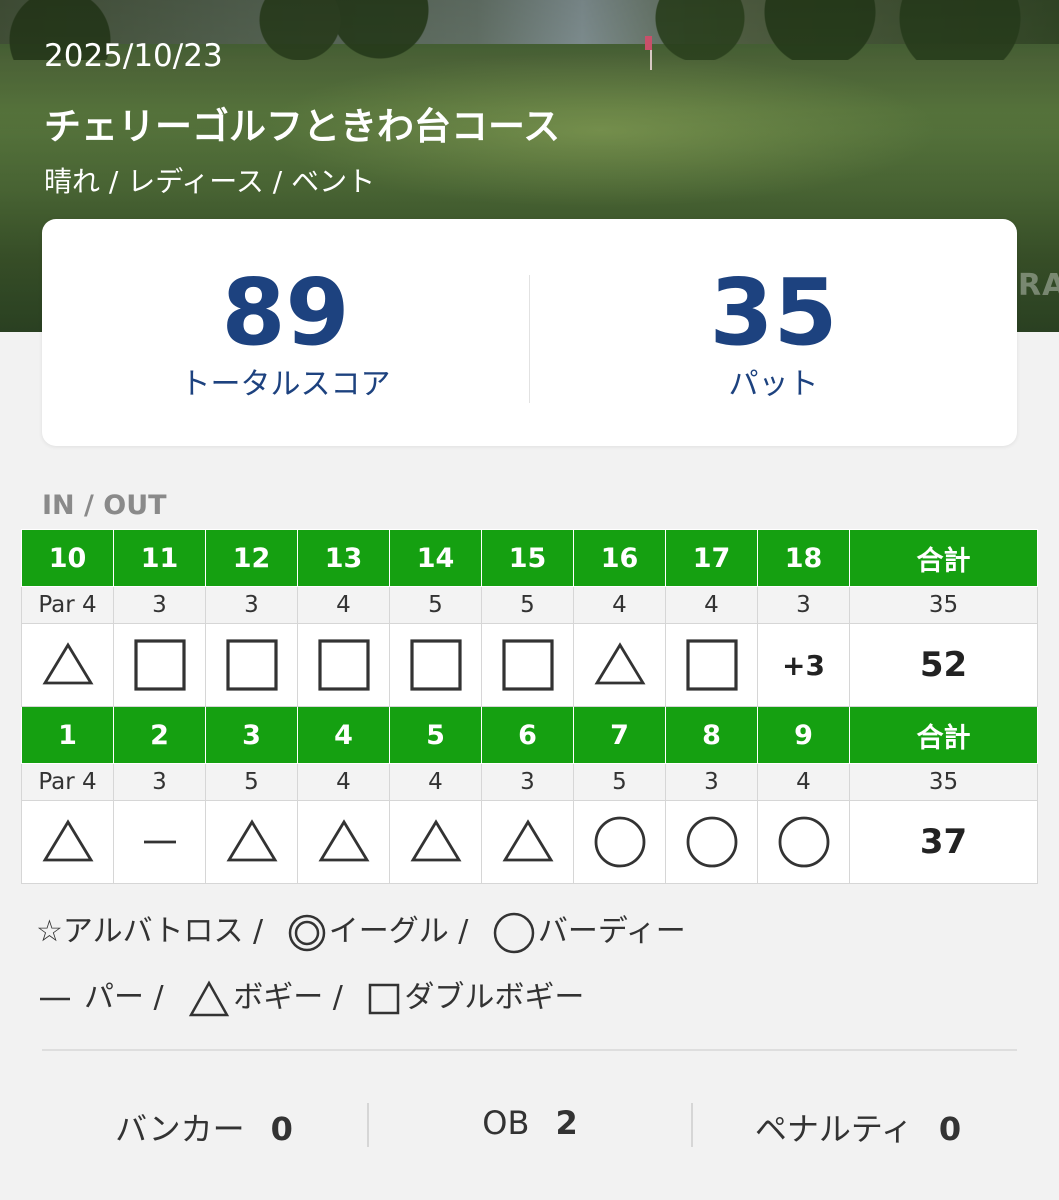  I want to click on legend-bogey-label: ボギー /, so click(288, 997).